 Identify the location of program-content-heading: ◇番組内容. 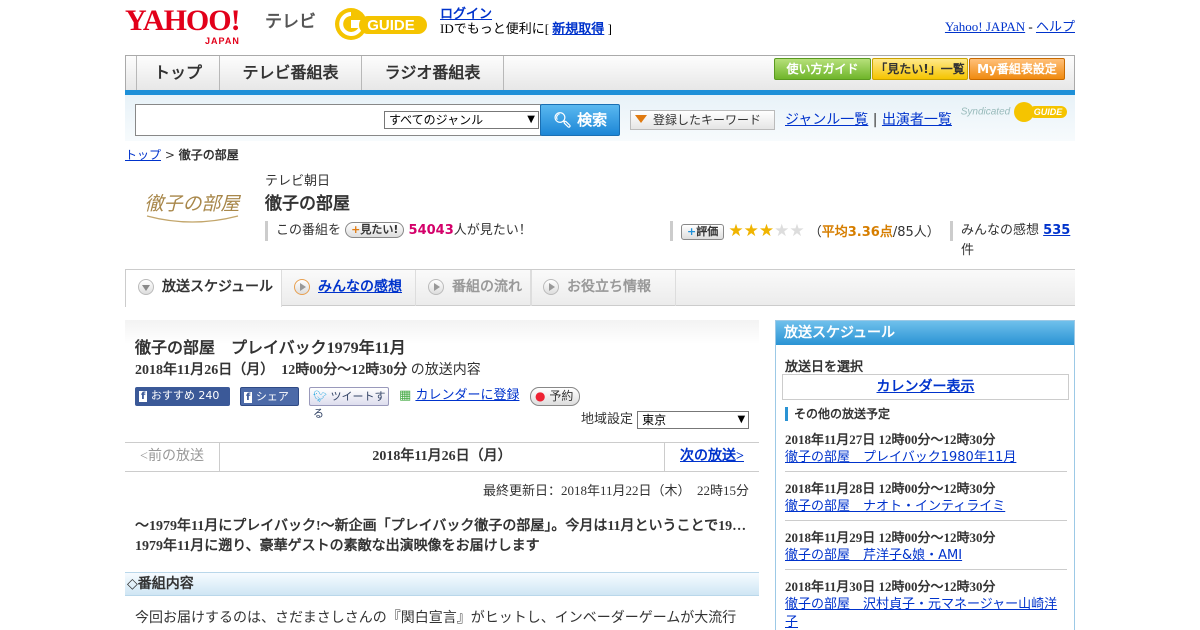
(442, 584).